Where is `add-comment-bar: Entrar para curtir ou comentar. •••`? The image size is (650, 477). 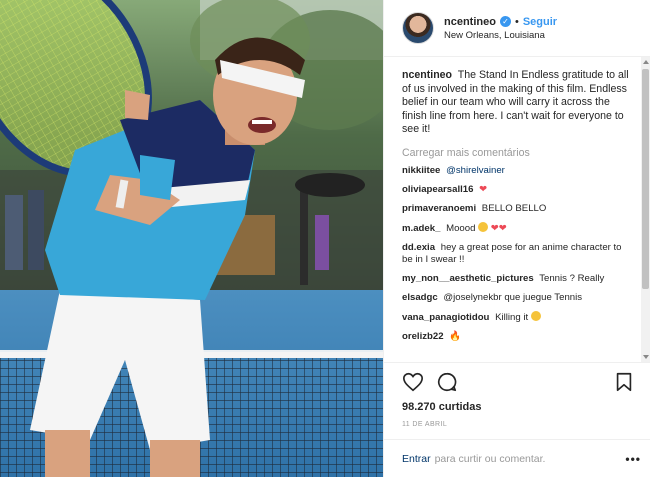 add-comment-bar: Entrar para curtir ou comentar. ••• is located at coordinates (517, 458).